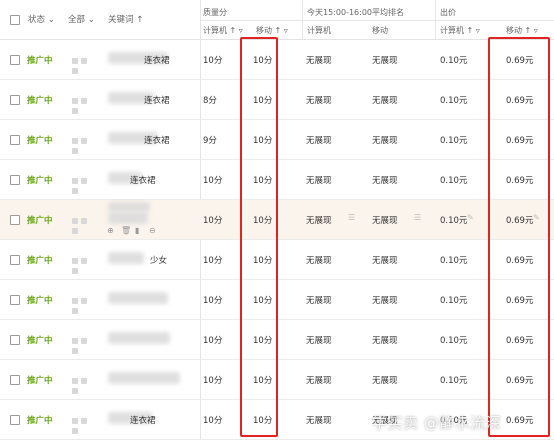 The image size is (554, 440). I want to click on bid-mobile-header: 移动 ↑ ▿, so click(522, 30).